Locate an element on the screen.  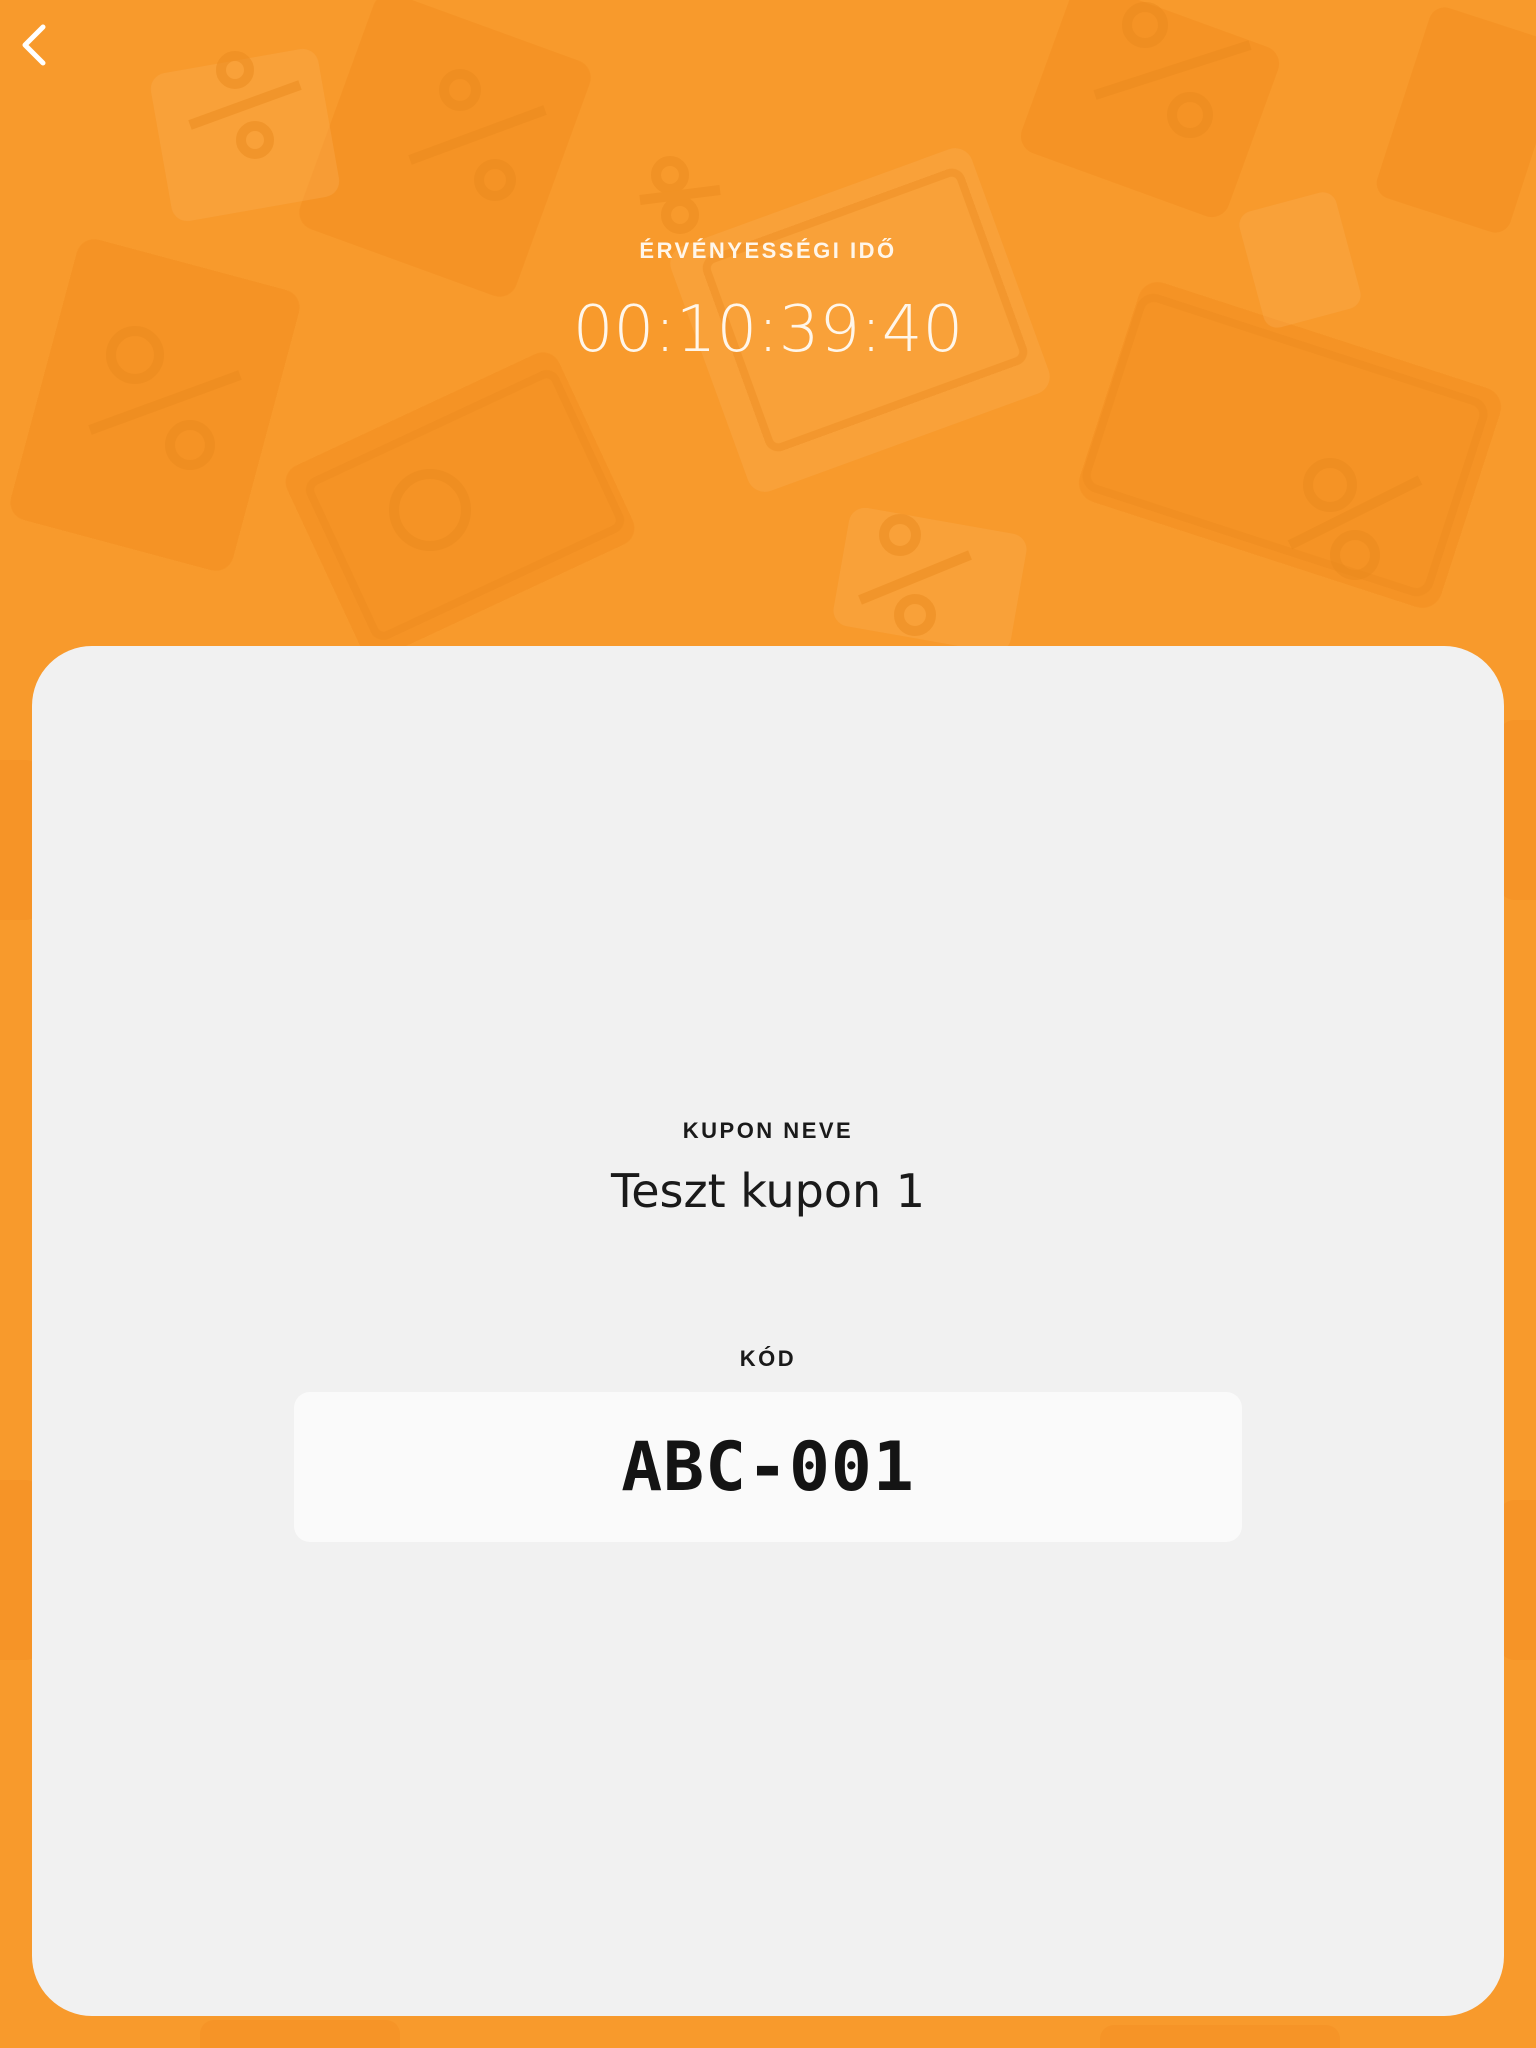
validity-header: ÉRVÉNYESSÉGI IDŐ 00:10:39:40 is located at coordinates (768, 301).